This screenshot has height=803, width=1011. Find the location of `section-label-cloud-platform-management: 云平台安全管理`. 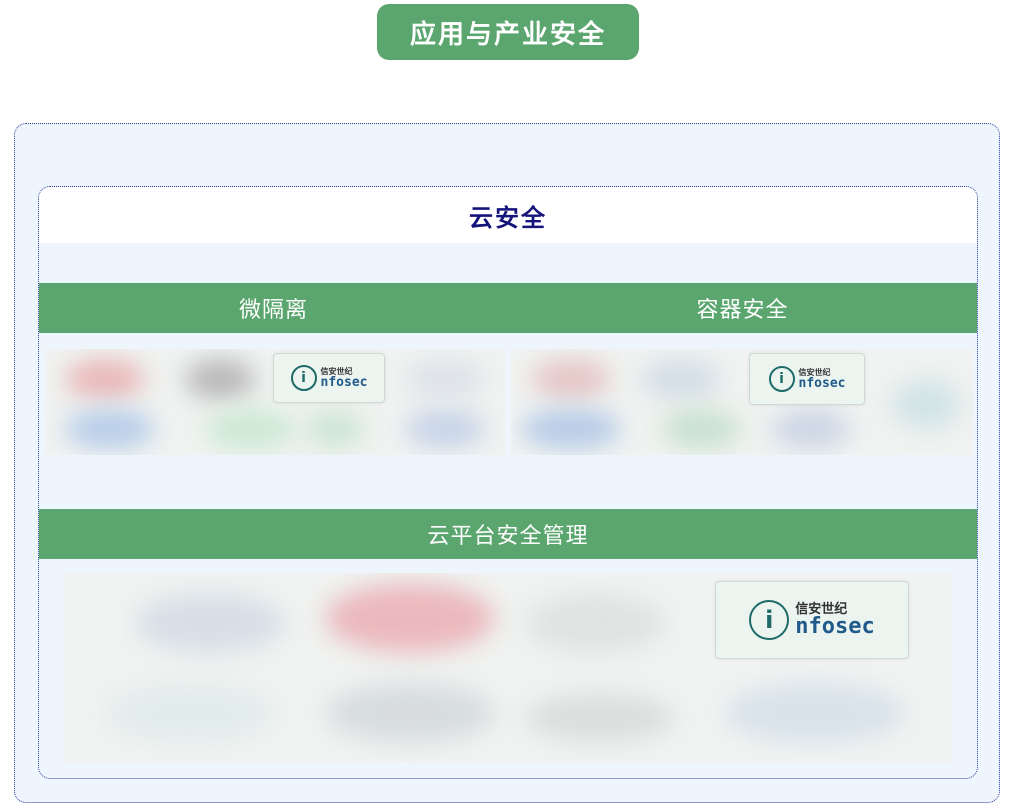

section-label-cloud-platform-management: 云平台安全管理 is located at coordinates (508, 536).